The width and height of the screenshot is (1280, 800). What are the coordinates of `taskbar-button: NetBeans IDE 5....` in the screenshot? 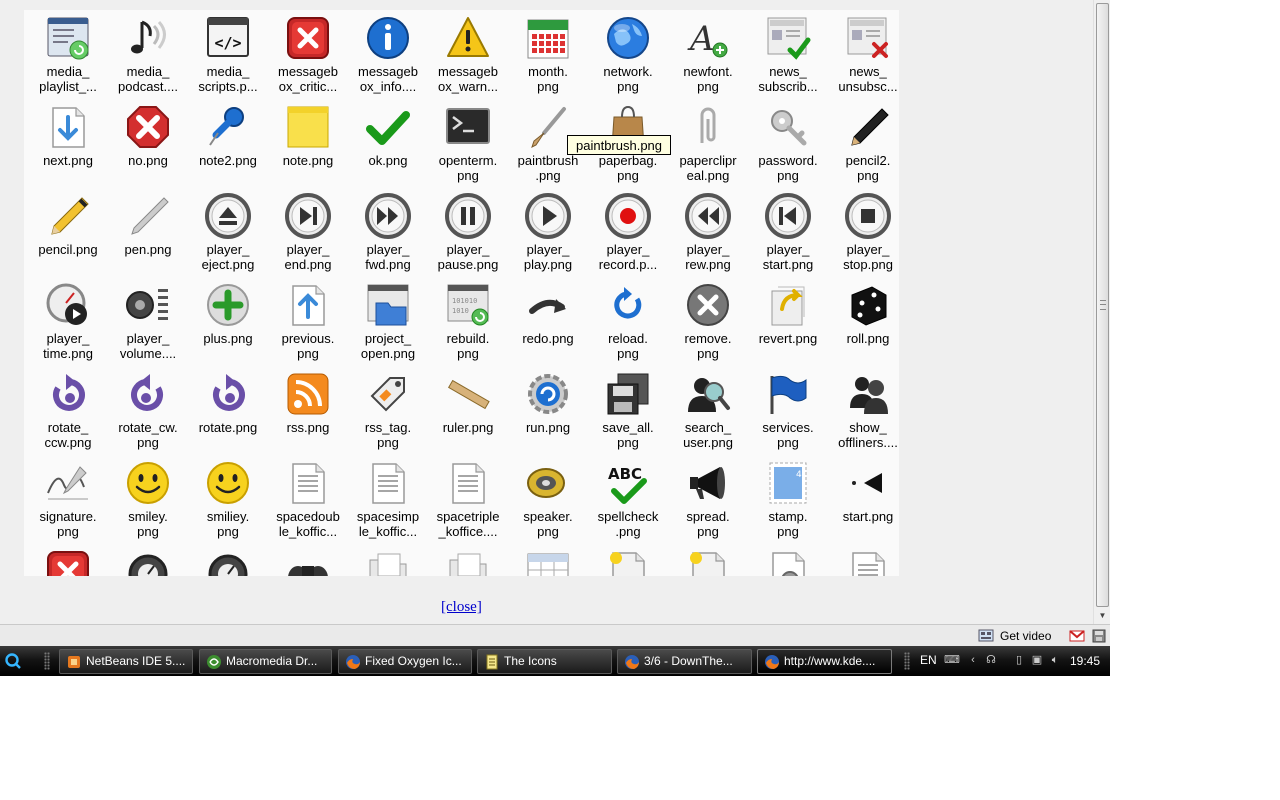 It's located at (126, 661).